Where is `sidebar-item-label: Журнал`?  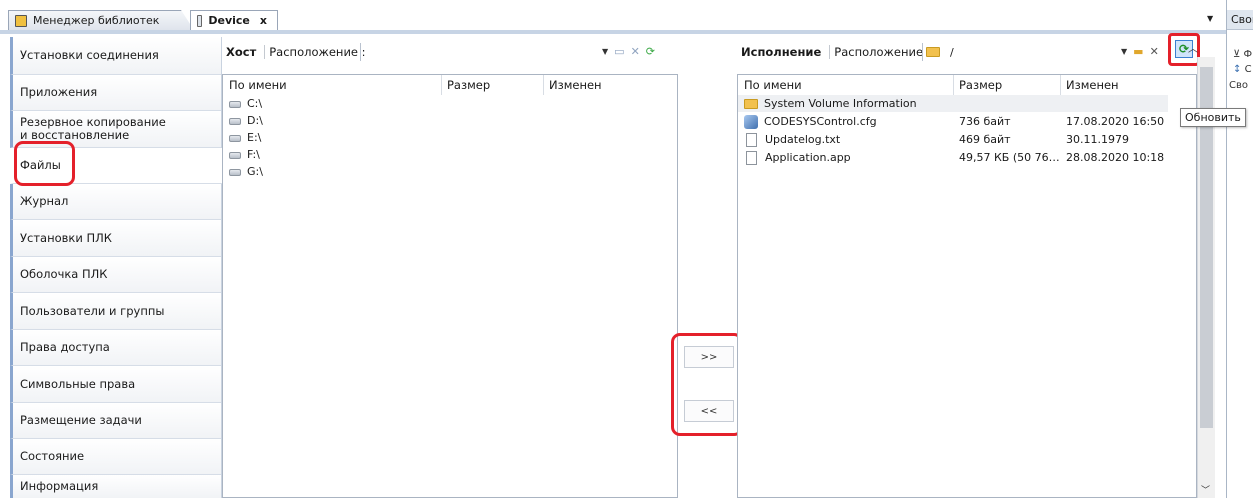 sidebar-item-label: Журнал is located at coordinates (44, 201).